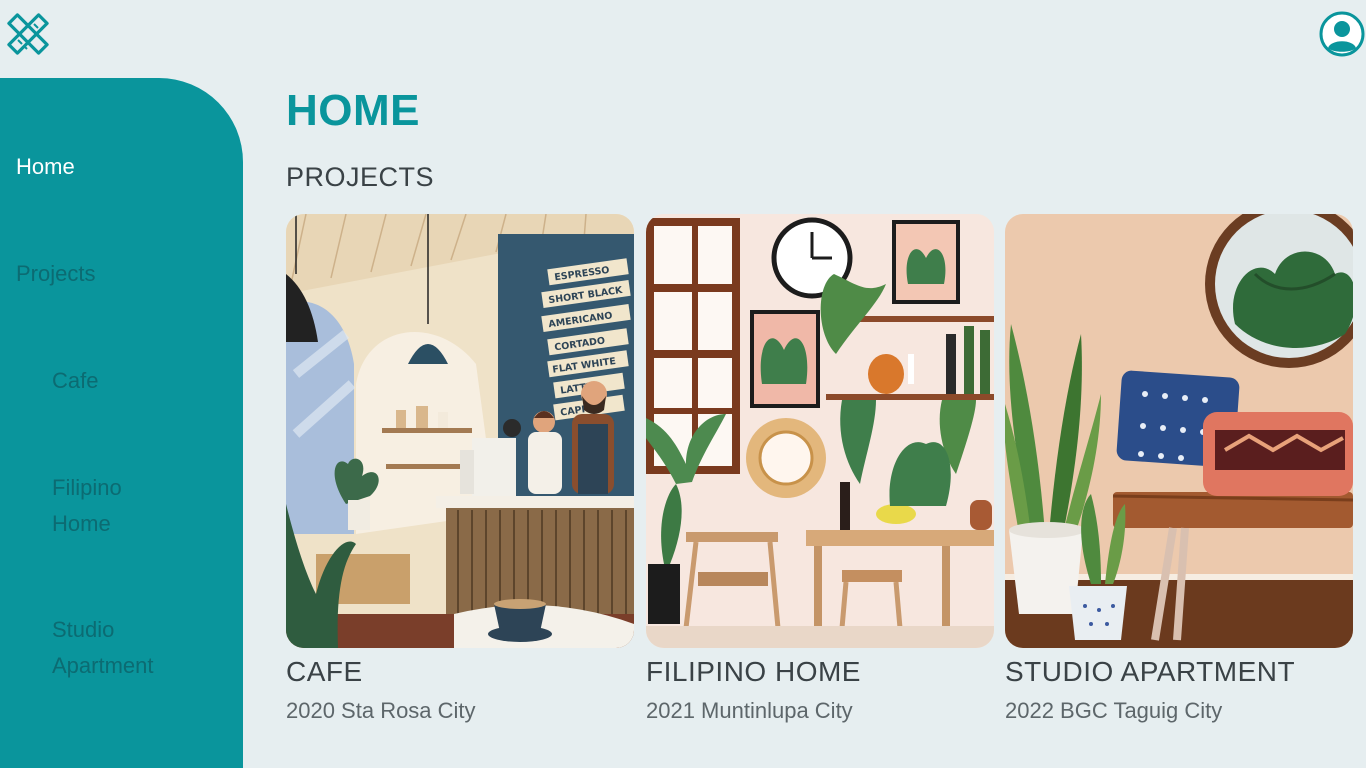 The image size is (1366, 768). What do you see at coordinates (1179, 431) in the screenshot?
I see `studio-apartment-illustration` at bounding box center [1179, 431].